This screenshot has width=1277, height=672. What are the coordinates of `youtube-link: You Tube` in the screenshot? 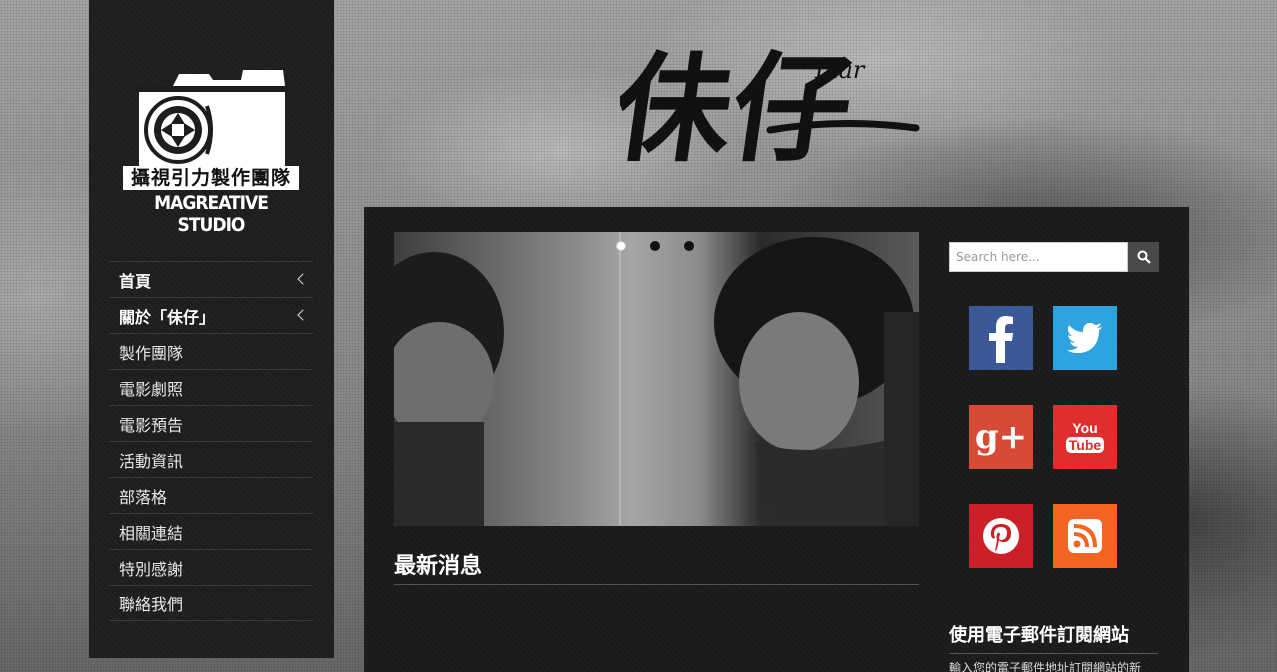 It's located at (1085, 437).